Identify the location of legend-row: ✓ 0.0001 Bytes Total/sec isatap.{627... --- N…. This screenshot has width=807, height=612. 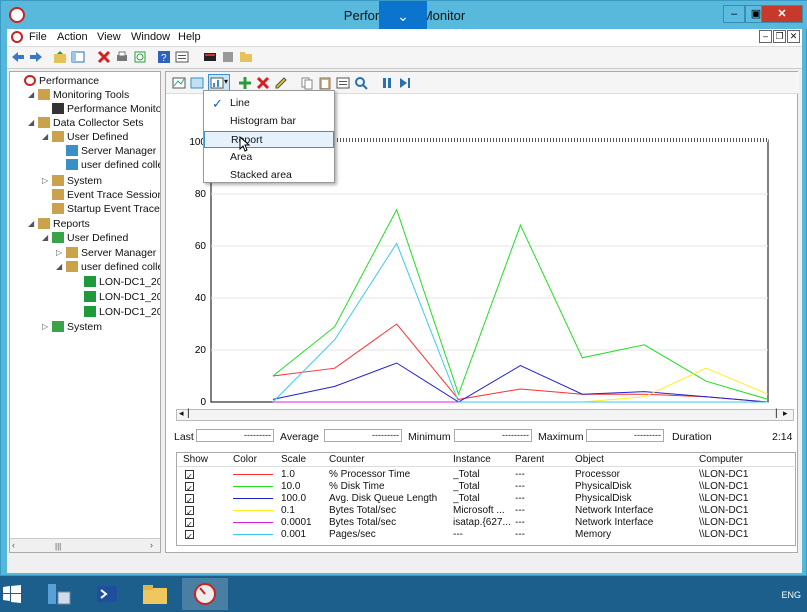
(486, 523).